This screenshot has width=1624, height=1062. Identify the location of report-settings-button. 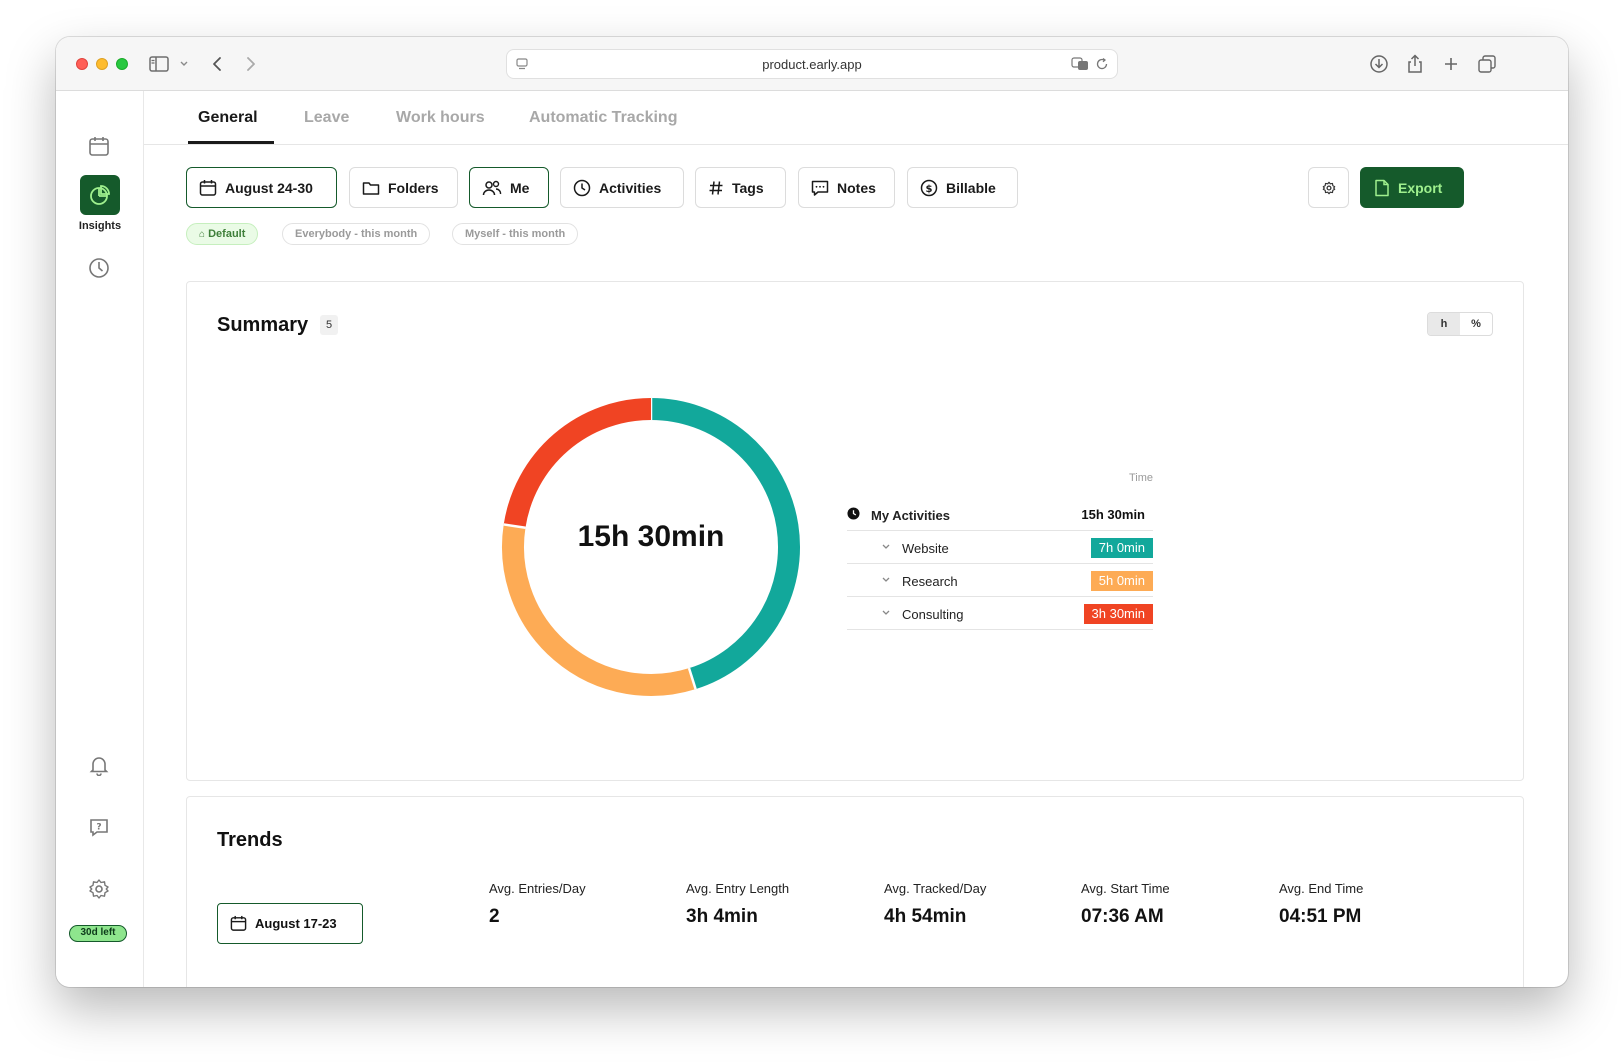
(1328, 187).